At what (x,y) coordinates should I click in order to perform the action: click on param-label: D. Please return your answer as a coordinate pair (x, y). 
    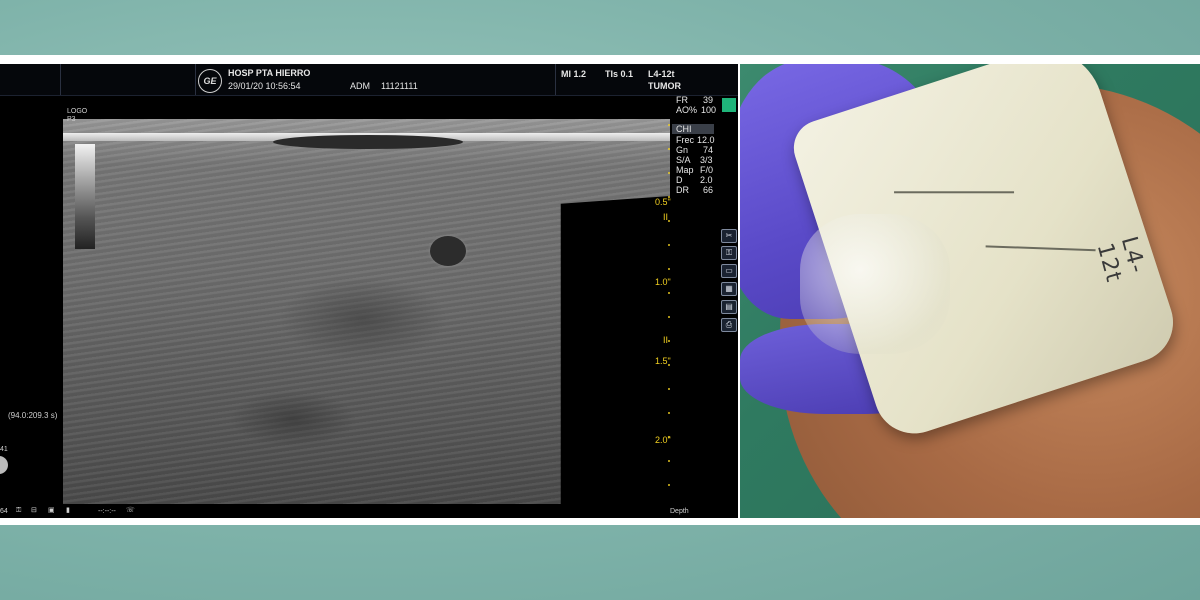
    Looking at the image, I should click on (679, 180).